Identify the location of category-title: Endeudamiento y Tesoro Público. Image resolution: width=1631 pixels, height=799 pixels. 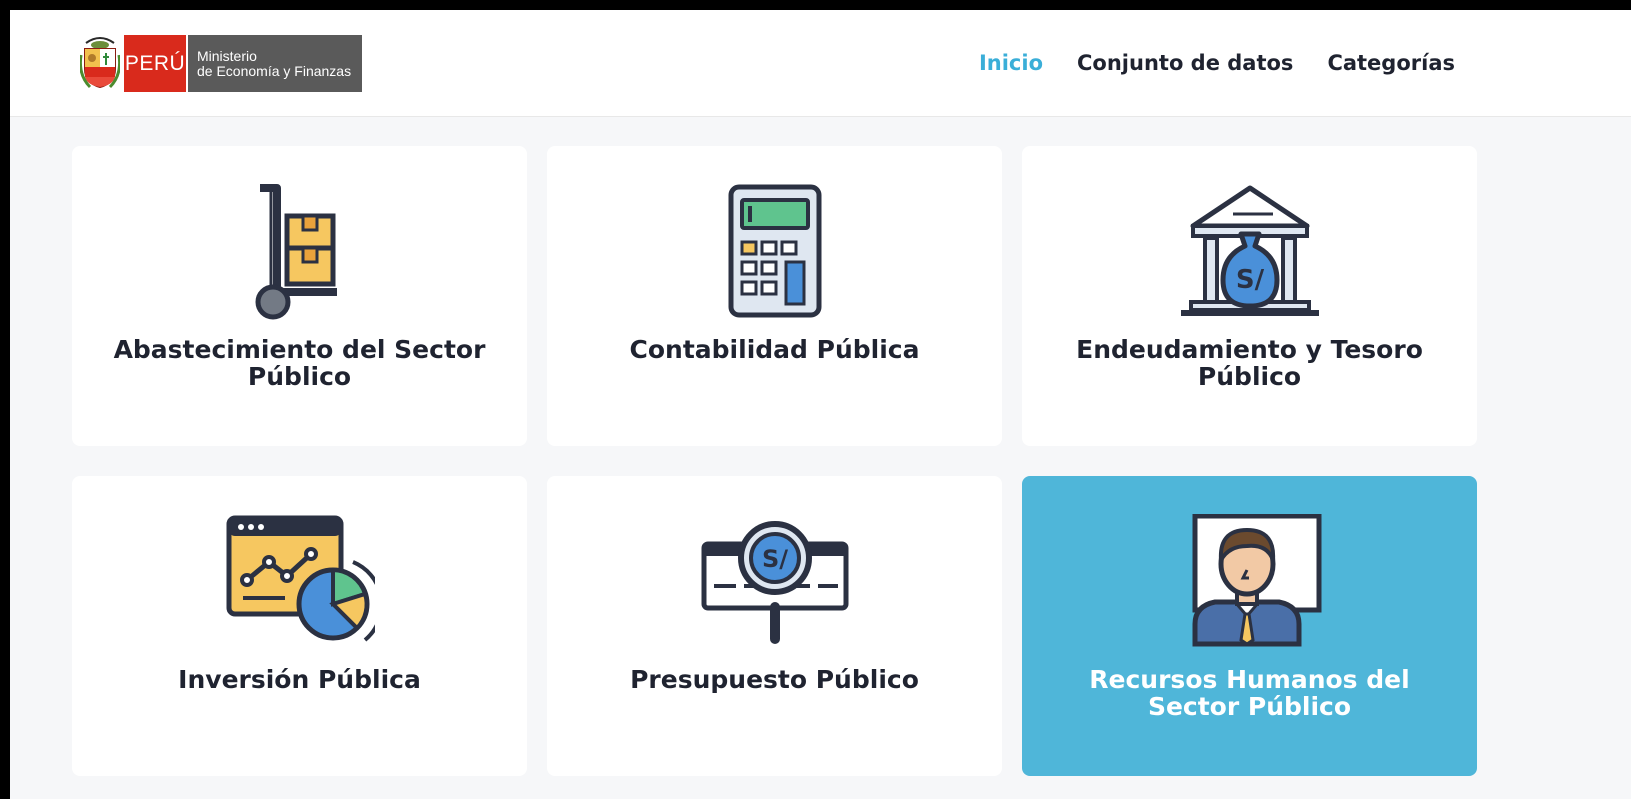
(1249, 363).